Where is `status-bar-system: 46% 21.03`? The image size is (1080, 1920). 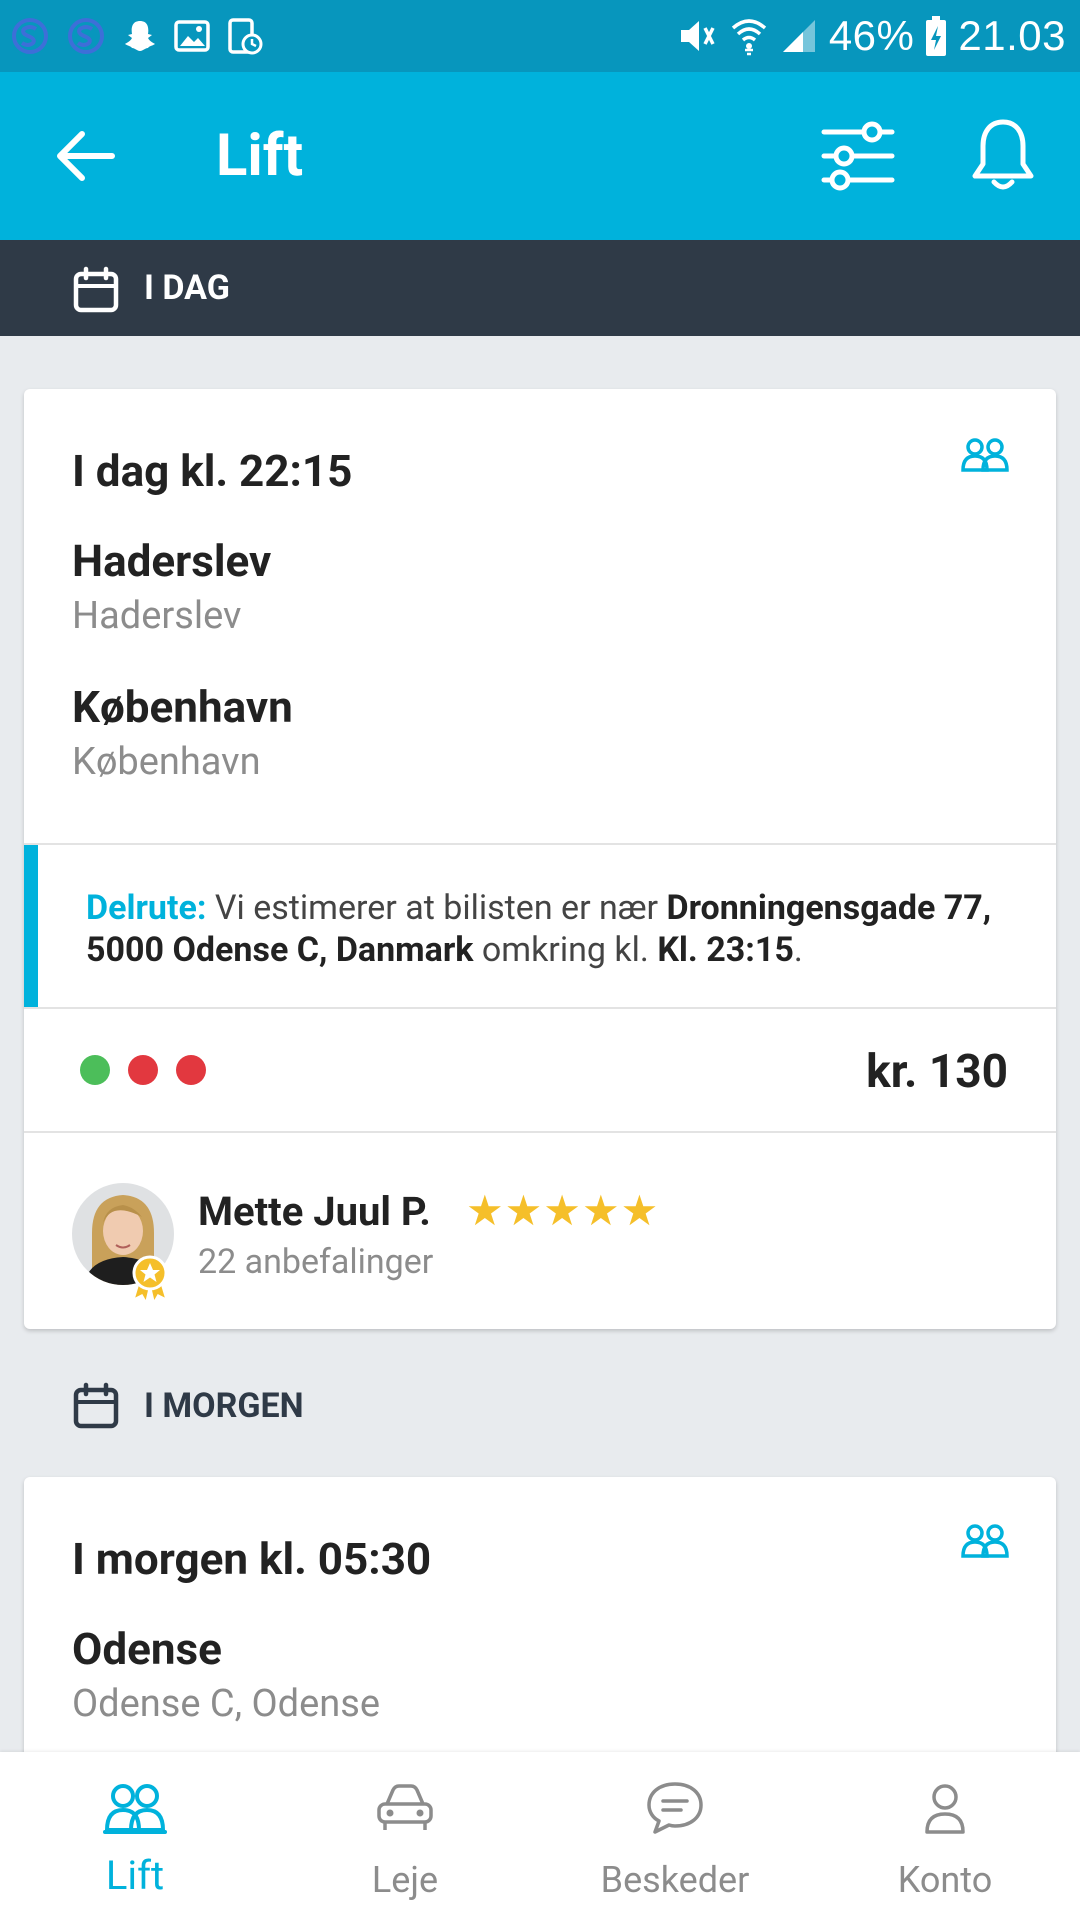
status-bar-system: 46% 21.03 is located at coordinates (870, 36).